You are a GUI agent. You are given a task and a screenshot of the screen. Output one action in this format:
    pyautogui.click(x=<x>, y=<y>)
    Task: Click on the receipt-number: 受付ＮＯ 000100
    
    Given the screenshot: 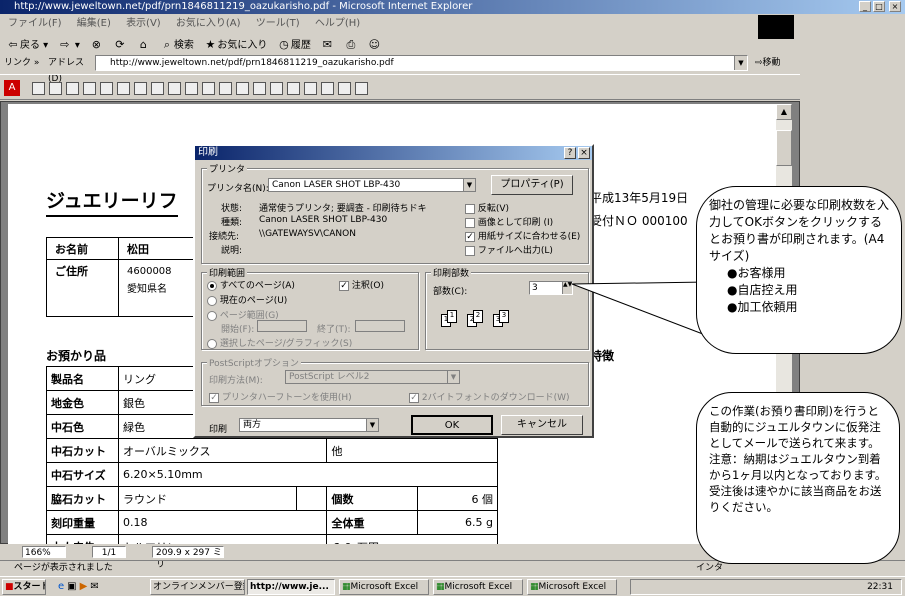 What is the action you would take?
    pyautogui.click(x=639, y=221)
    